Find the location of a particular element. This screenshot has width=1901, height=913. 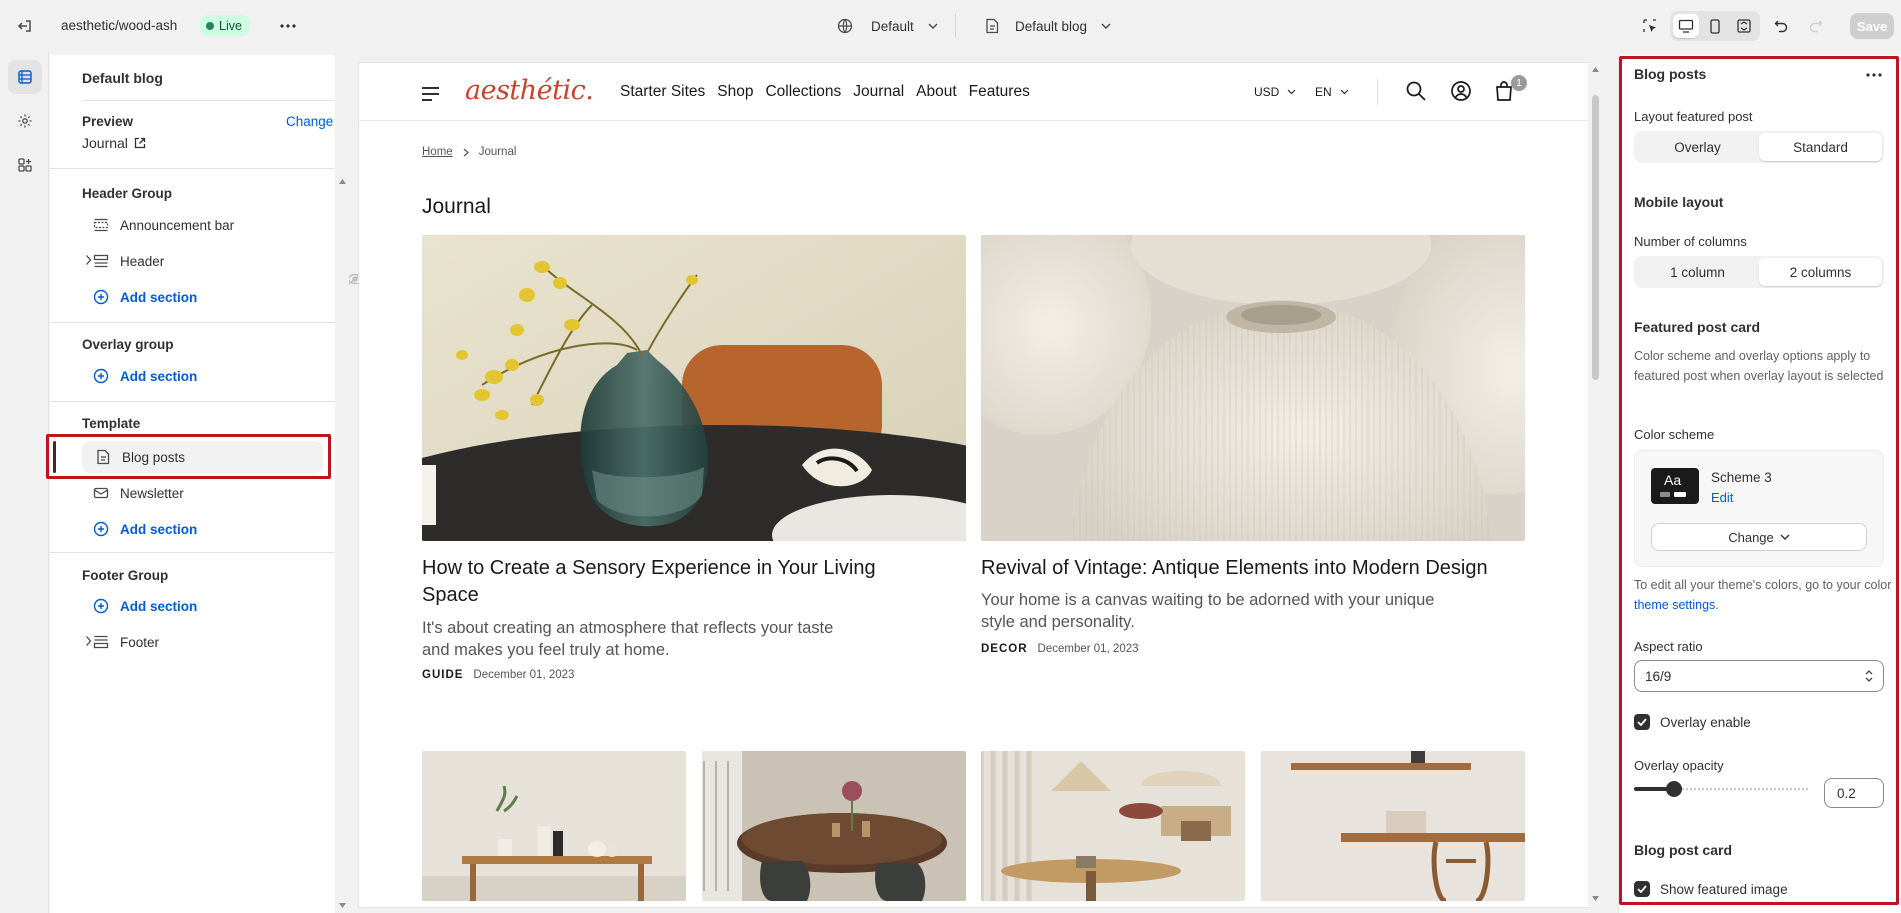

sidebar-scrollbar is located at coordinates (342, 484).